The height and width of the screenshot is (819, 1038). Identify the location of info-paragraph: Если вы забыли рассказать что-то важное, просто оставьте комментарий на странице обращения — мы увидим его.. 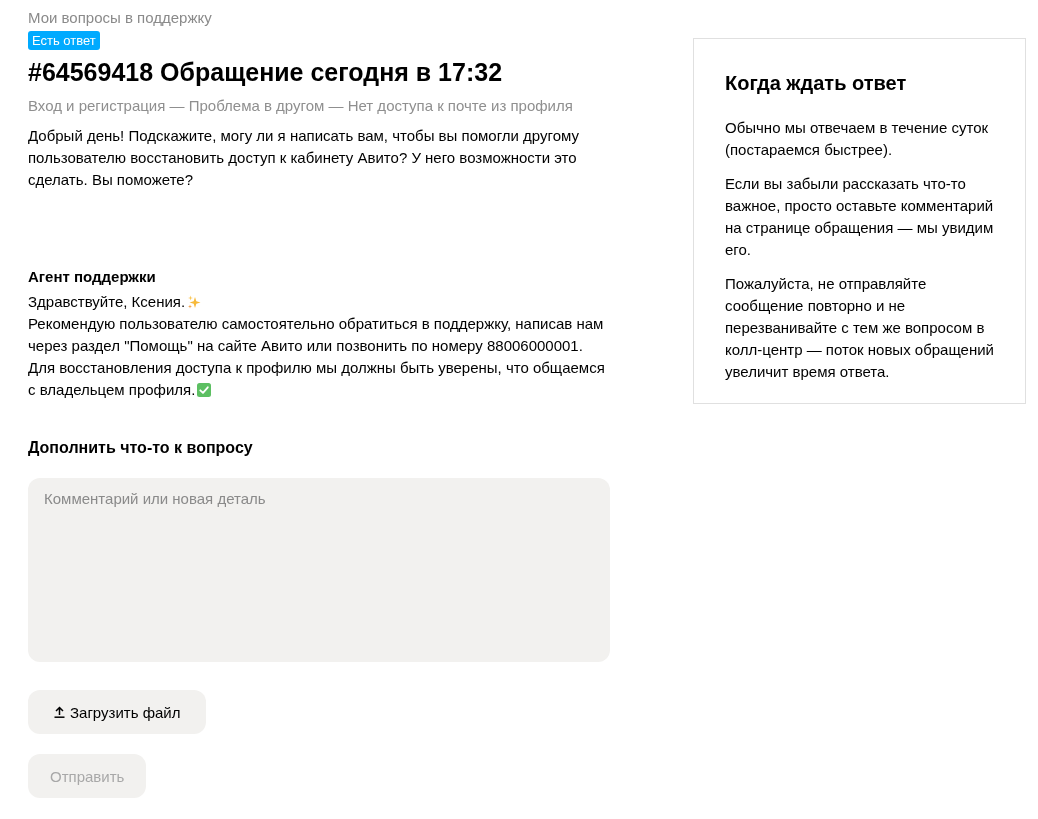
(859, 217).